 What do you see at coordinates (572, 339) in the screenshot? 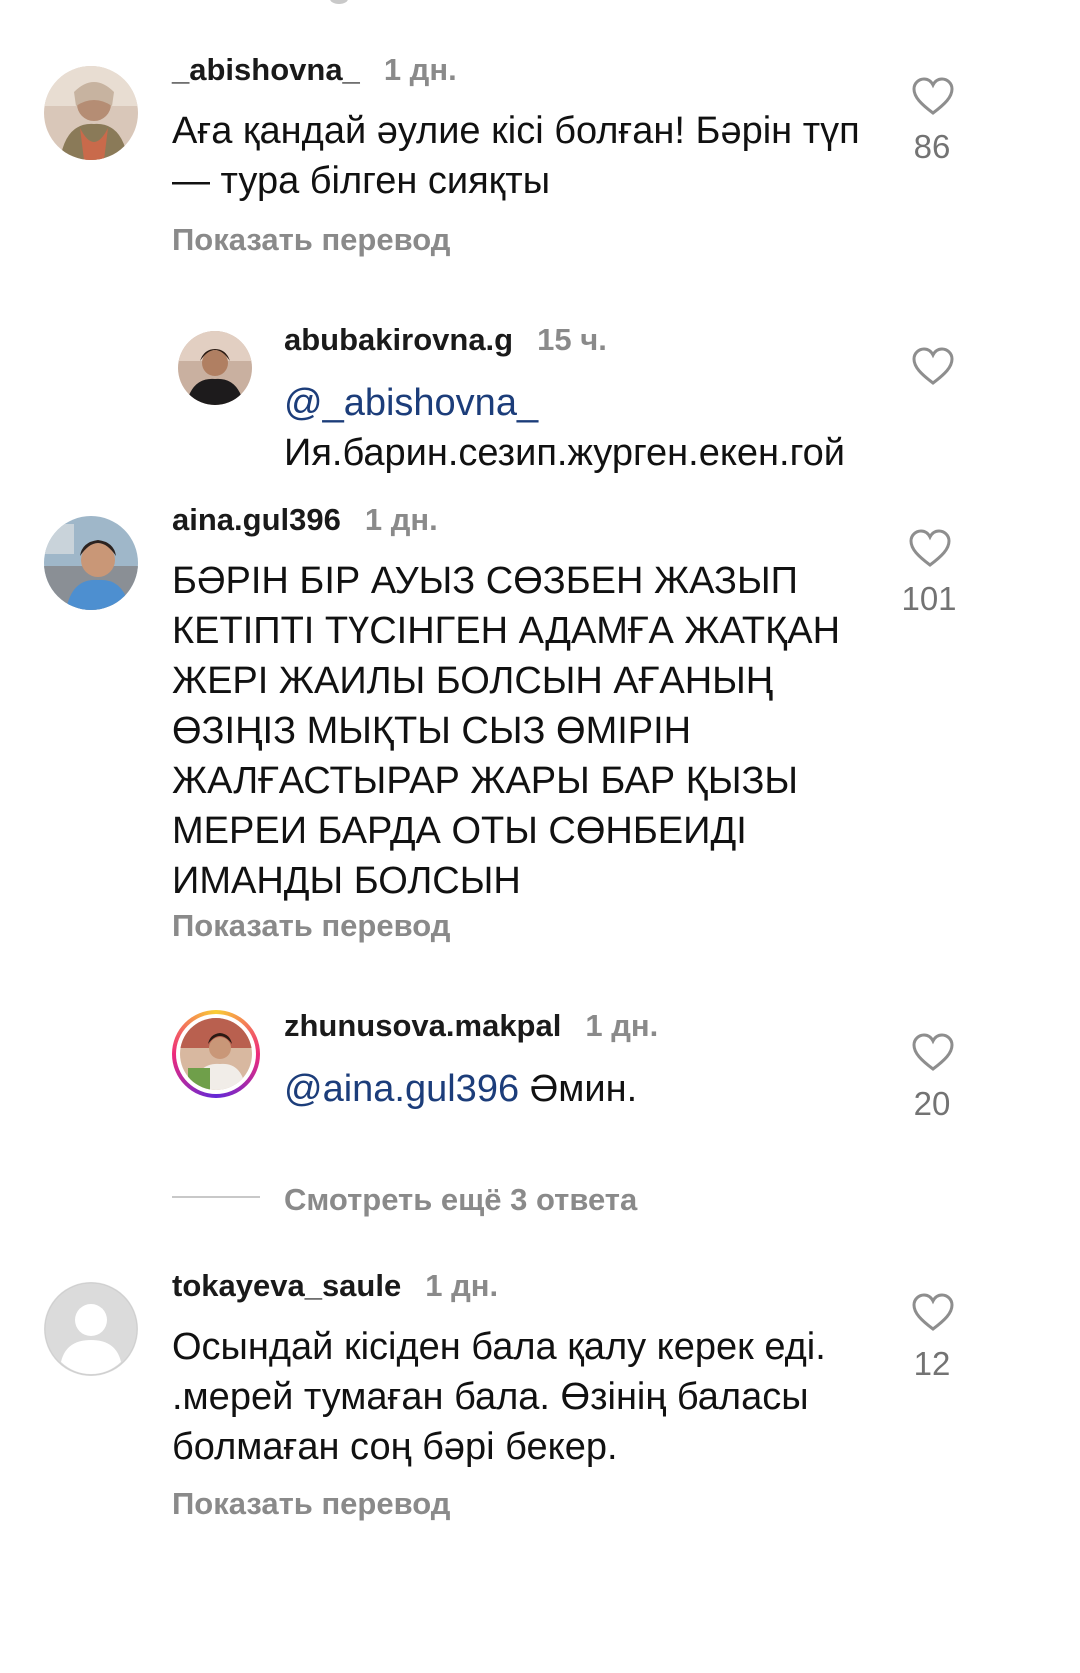
I see `comment-timestamp: 15 ч.` at bounding box center [572, 339].